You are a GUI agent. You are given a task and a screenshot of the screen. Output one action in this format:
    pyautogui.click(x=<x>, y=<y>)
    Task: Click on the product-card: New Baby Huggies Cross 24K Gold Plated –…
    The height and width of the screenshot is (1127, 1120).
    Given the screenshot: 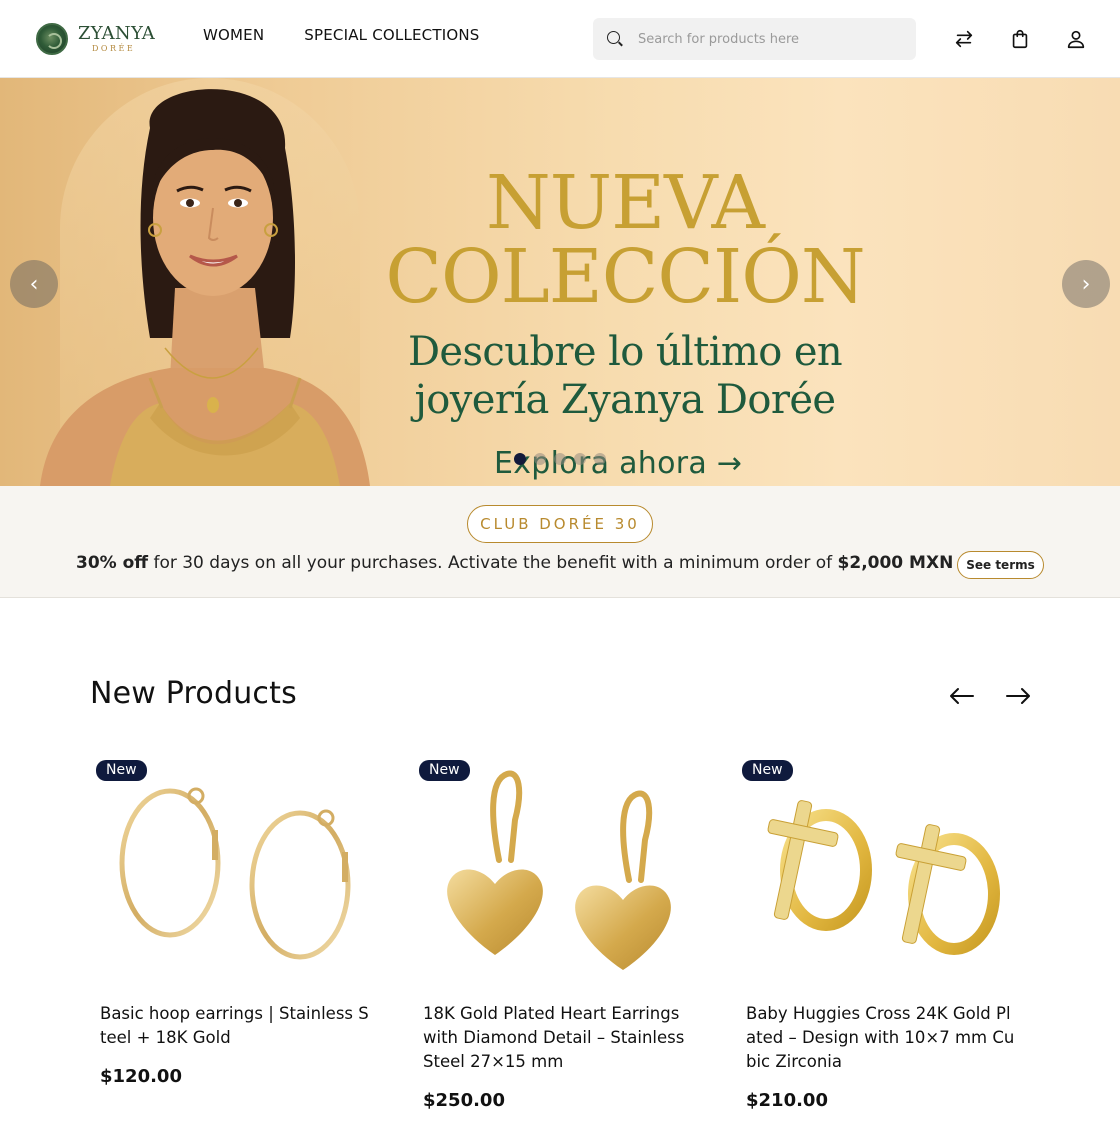 What is the action you would take?
    pyautogui.click(x=881, y=935)
    